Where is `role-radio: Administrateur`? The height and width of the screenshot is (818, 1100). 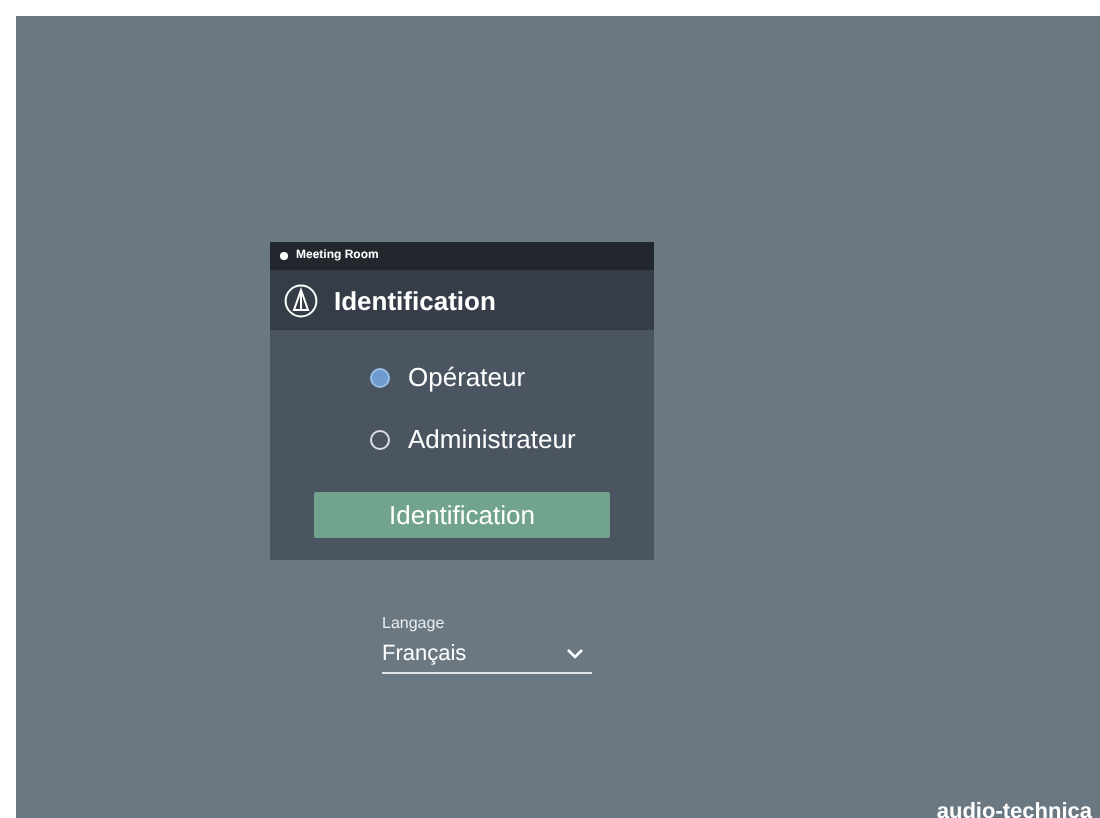 role-radio: Administrateur is located at coordinates (473, 439).